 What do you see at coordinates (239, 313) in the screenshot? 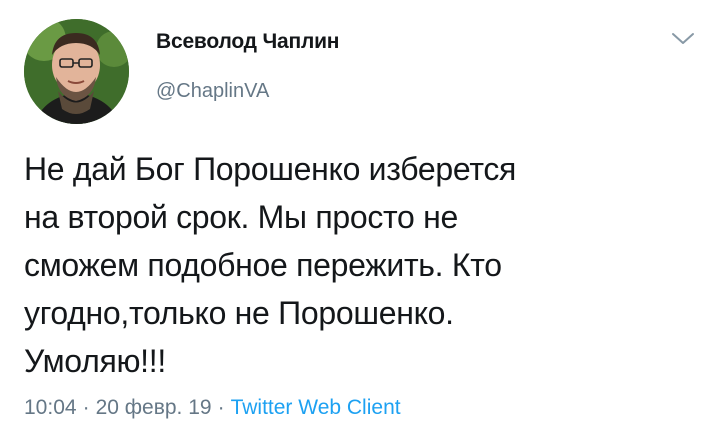
I see `tweet-text-line: угодно,только не Порошенко.` at bounding box center [239, 313].